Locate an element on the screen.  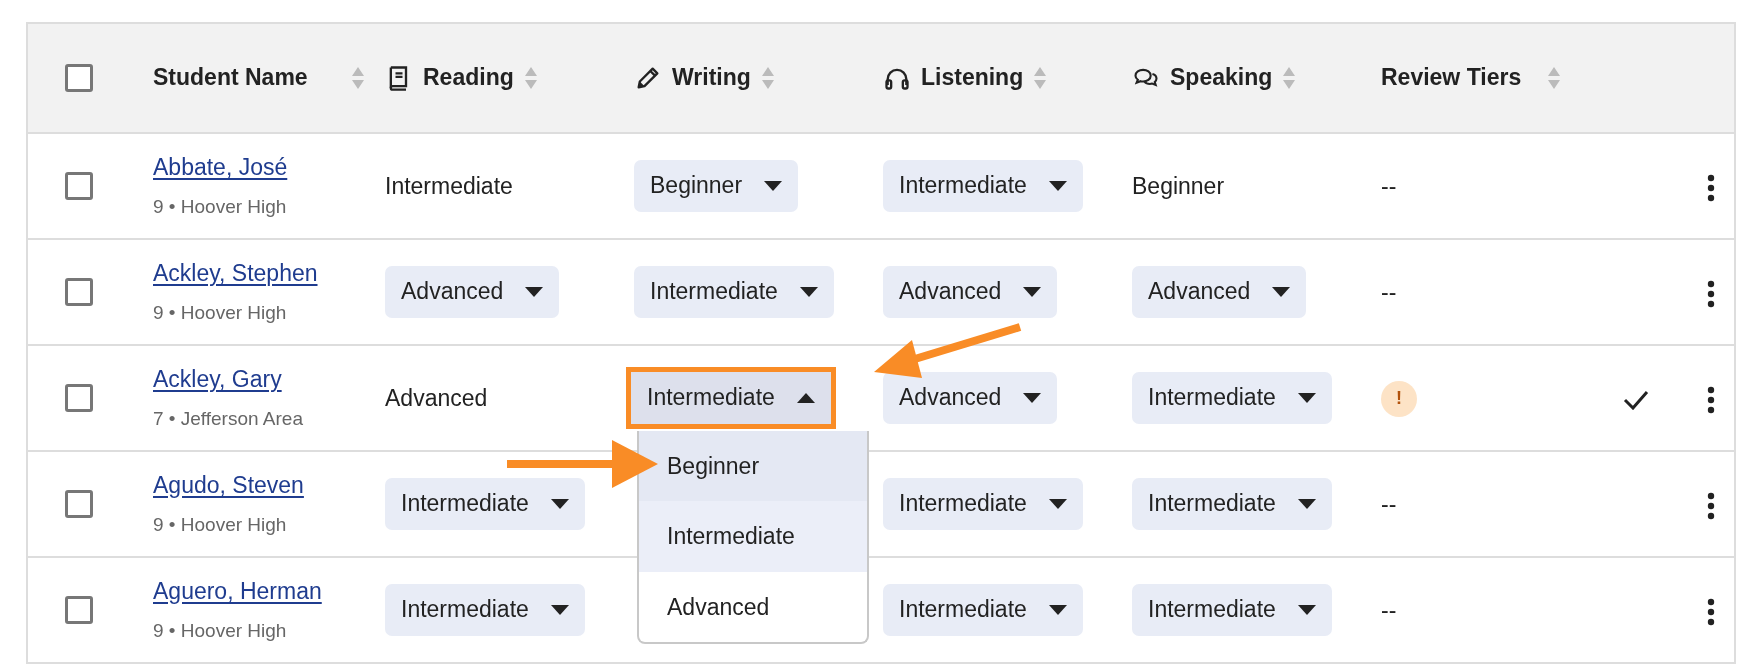
dropdown-option: Advanced is located at coordinates (753, 607).